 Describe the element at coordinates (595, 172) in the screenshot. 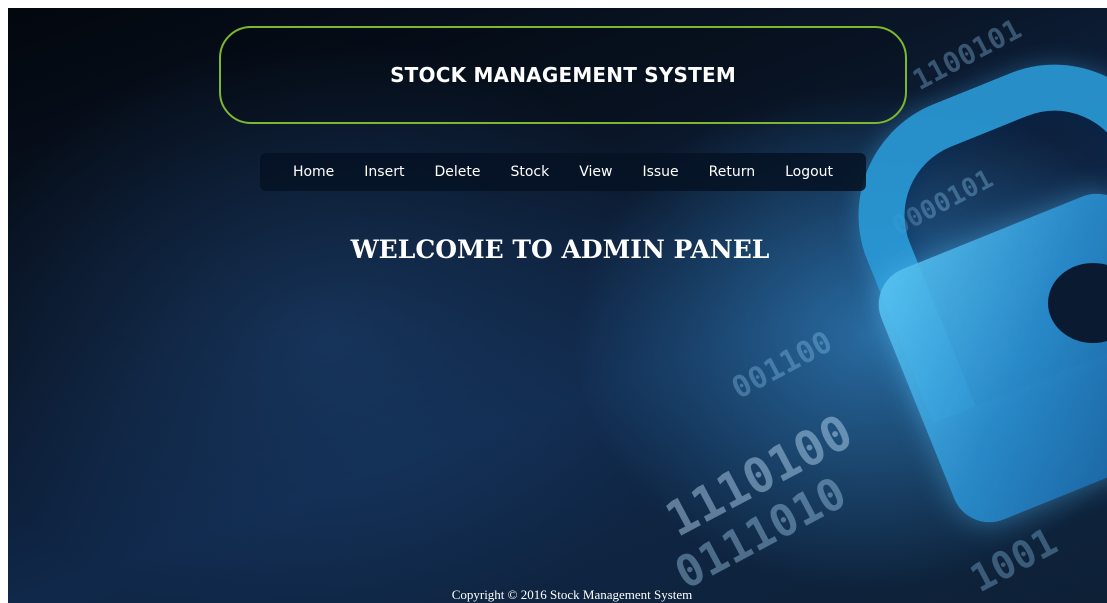

I see `nav-item-view: View` at that location.